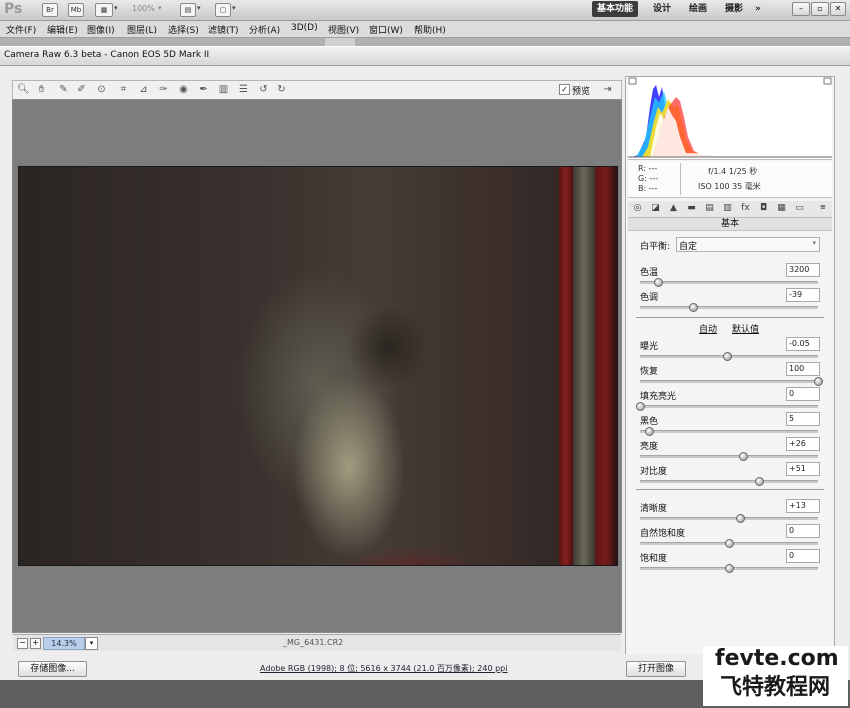  Describe the element at coordinates (803, 469) in the screenshot. I see `slider-value-field: +51` at that location.